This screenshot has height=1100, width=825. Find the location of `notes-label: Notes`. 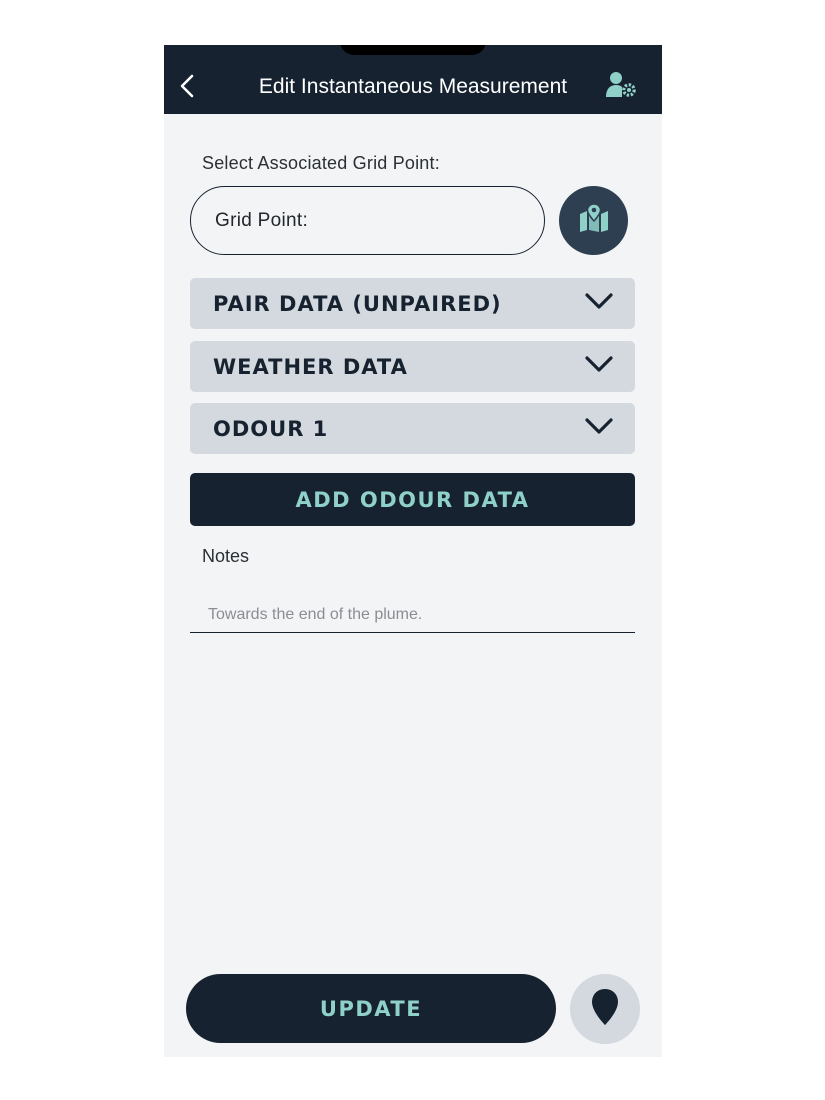

notes-label: Notes is located at coordinates (226, 556).